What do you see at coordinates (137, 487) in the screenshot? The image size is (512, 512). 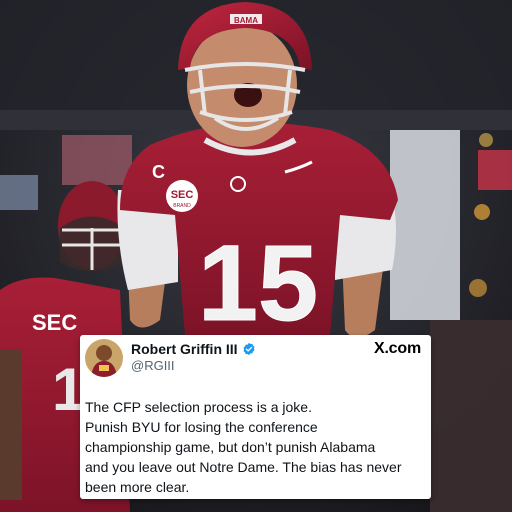 I see `tweet-line: been more clear.` at bounding box center [137, 487].